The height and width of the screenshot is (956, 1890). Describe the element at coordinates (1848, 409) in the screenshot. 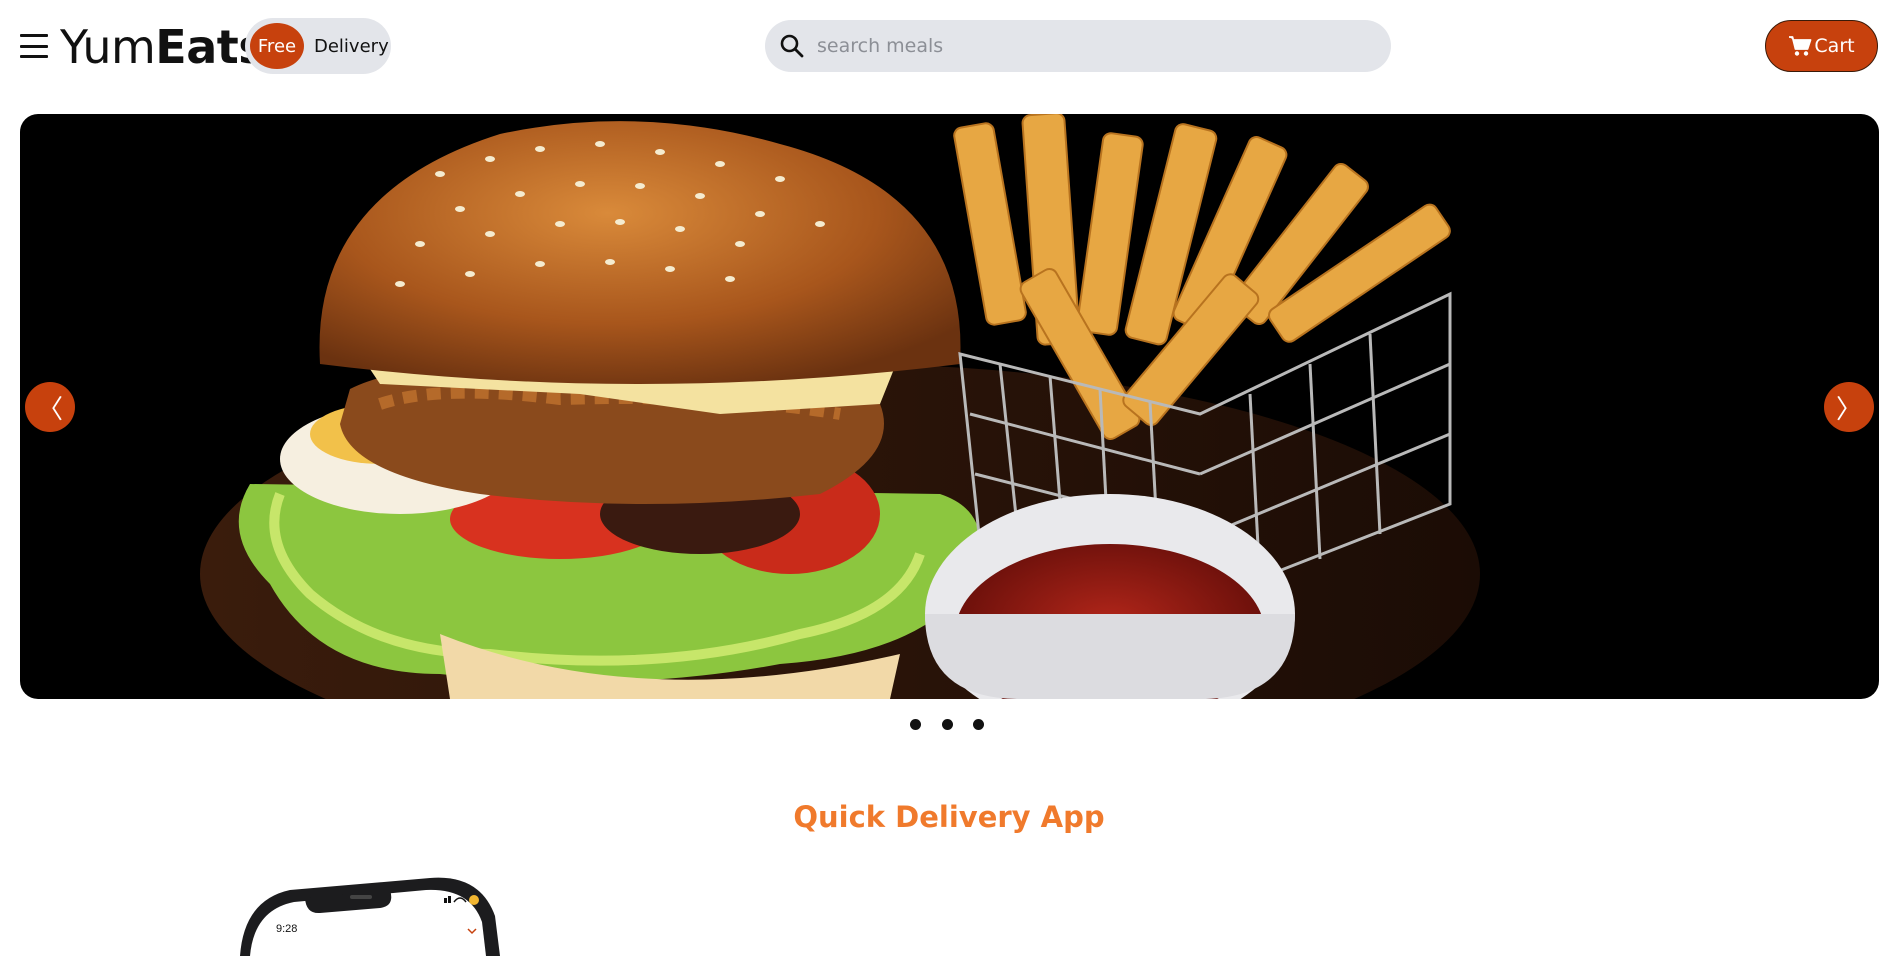

I see `chevron-right-icon: 〉` at that location.